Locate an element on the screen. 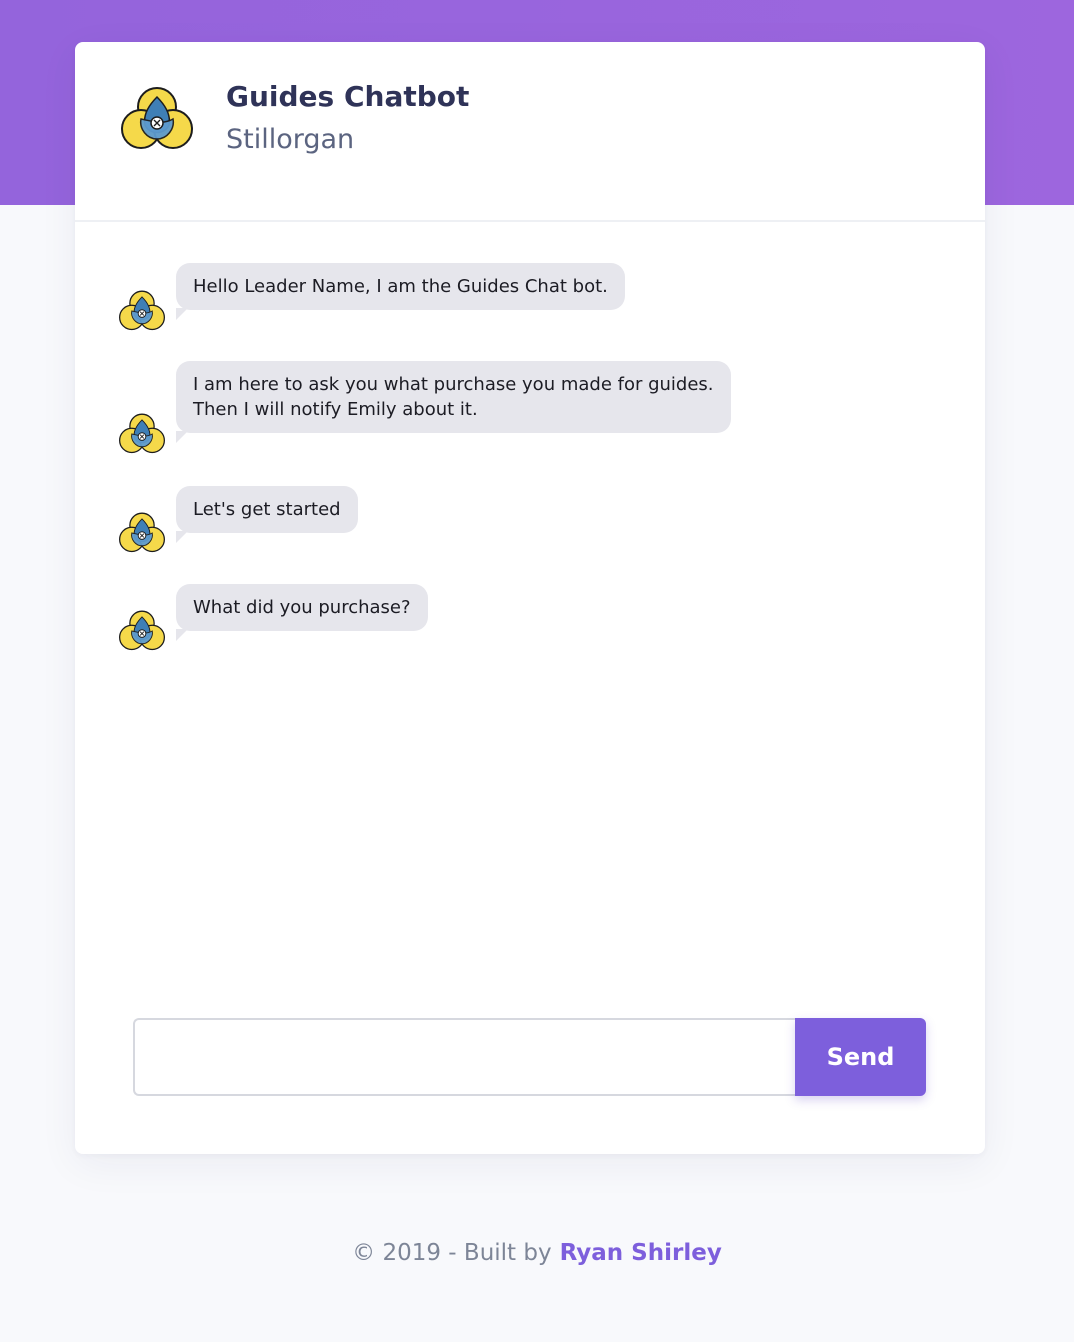  author-link: Ryan Shirley is located at coordinates (641, 1253).